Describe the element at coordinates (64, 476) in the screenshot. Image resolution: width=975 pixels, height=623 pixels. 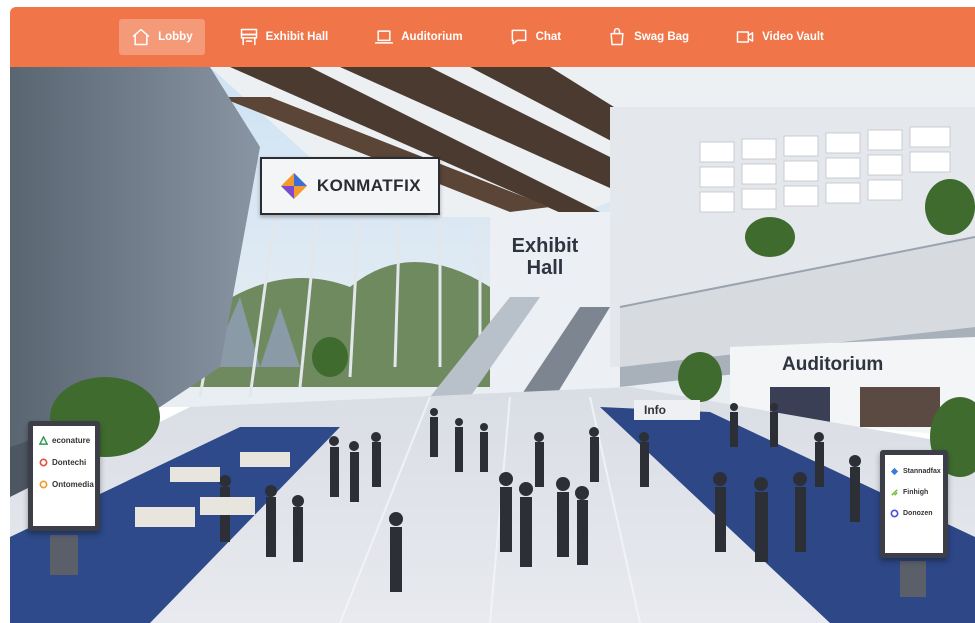
I see `sponsor-kiosk-left: econature Dontechi Ontomedia` at that location.